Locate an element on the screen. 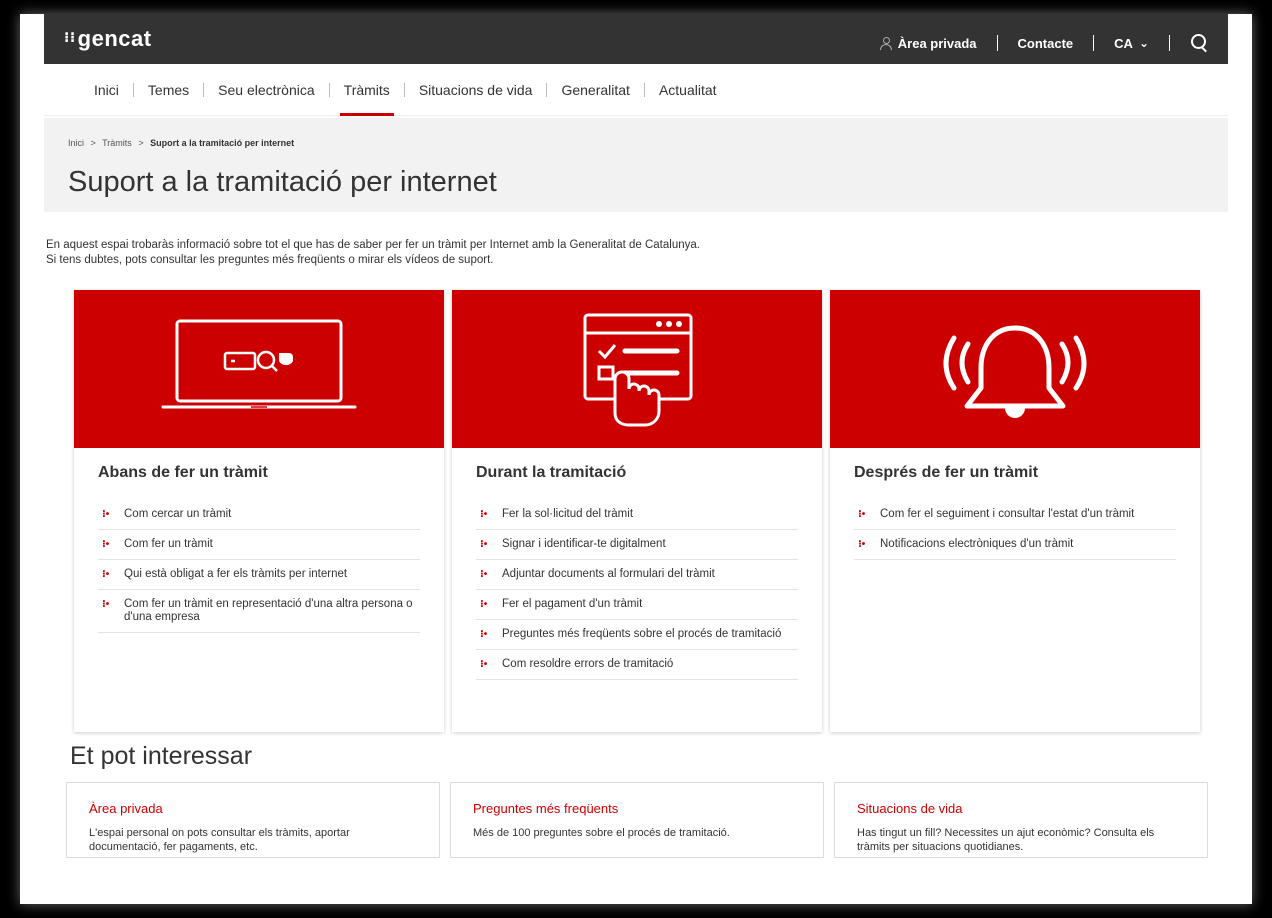  bell-alert-icon is located at coordinates (1015, 371).